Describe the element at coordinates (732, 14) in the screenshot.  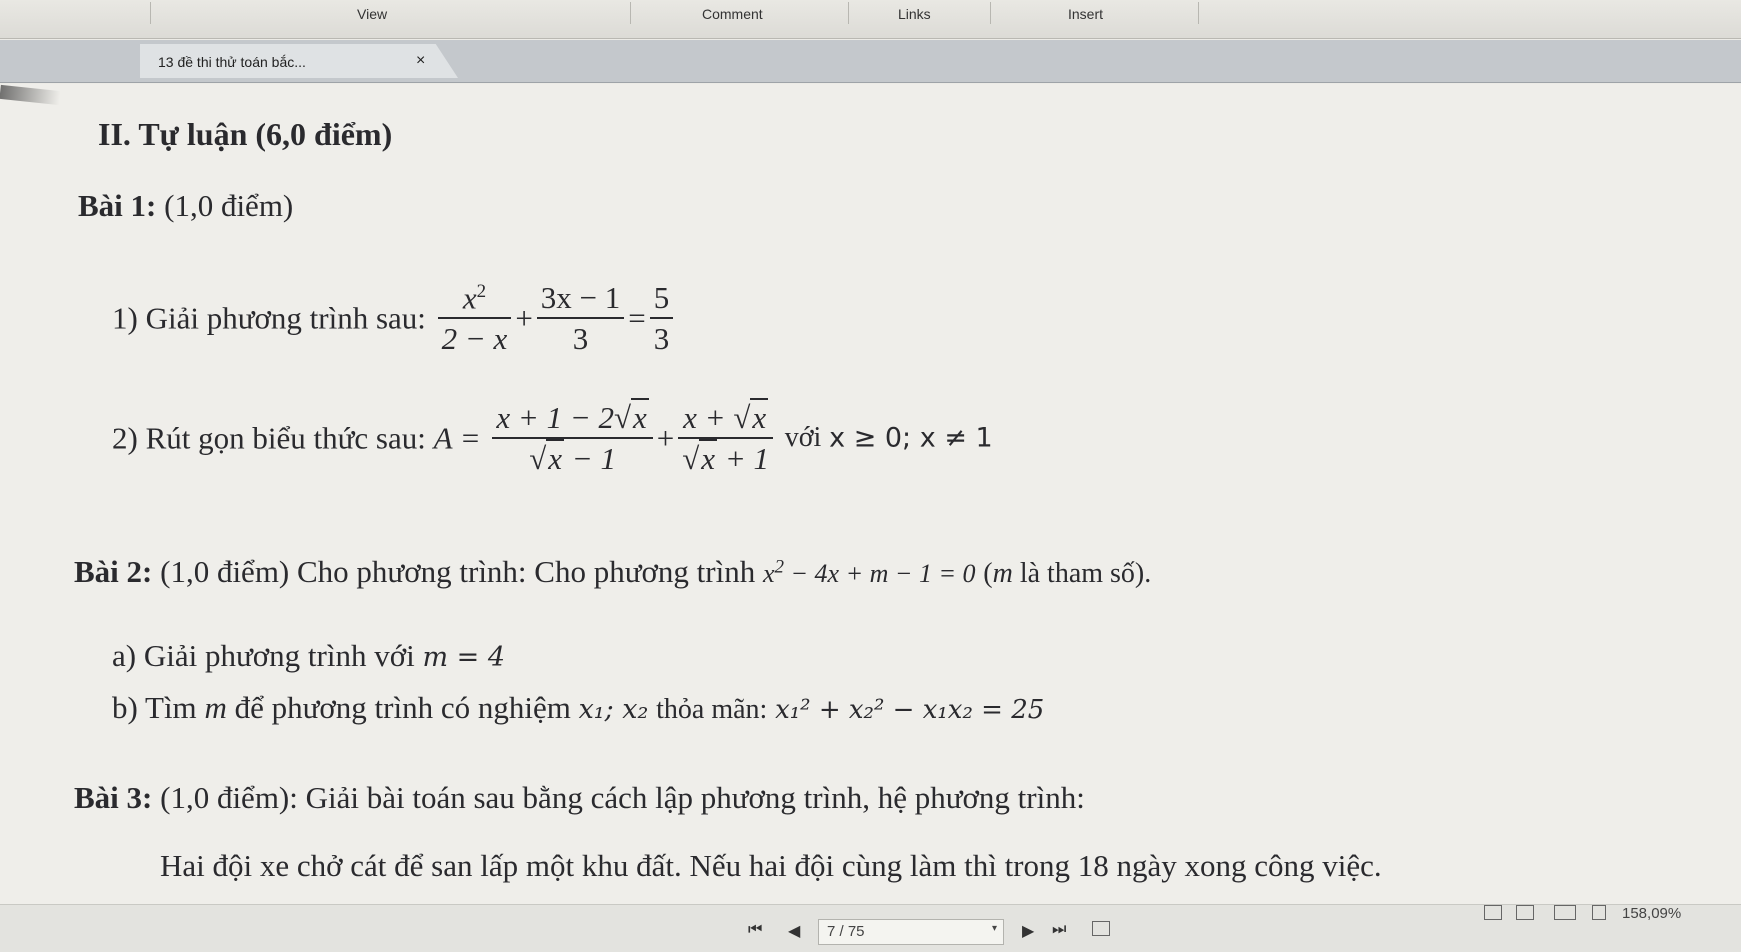
I see `tab-comment: Comment` at that location.